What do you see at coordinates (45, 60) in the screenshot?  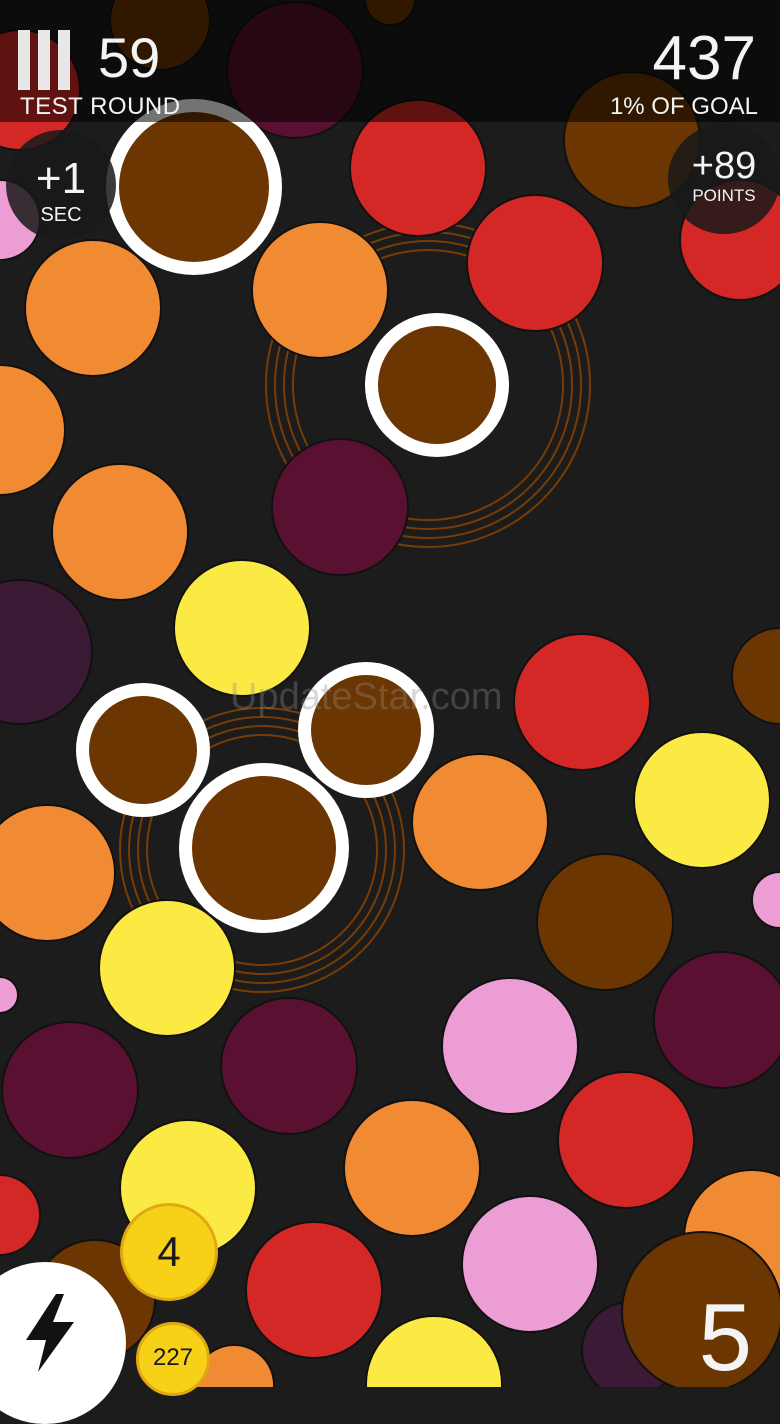 I see `pause-bars-icon` at bounding box center [45, 60].